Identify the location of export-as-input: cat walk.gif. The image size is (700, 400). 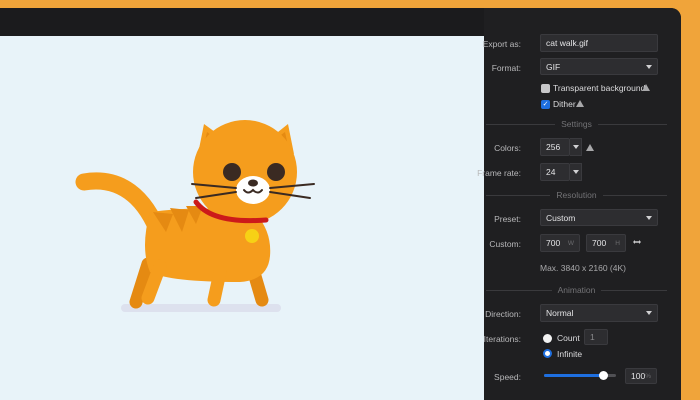
(599, 43).